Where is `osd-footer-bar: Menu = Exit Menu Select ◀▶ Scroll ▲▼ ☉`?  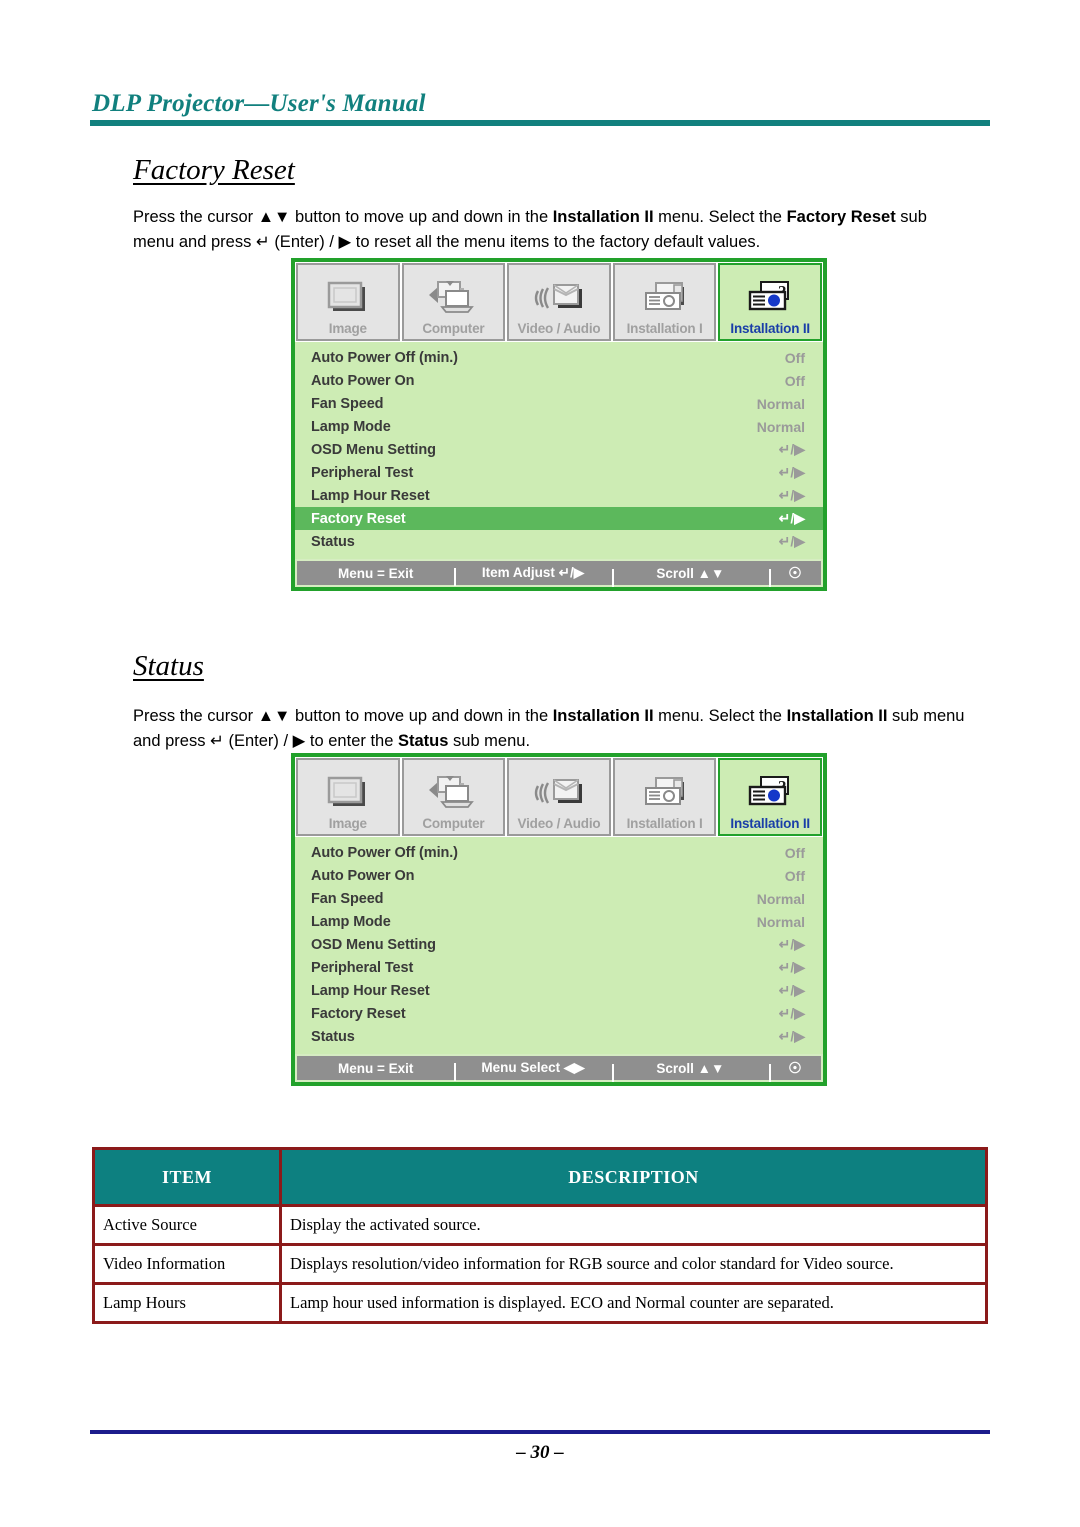
osd-footer-bar: Menu = Exit Menu Select ◀▶ Scroll ▲▼ ☉ is located at coordinates (559, 1069).